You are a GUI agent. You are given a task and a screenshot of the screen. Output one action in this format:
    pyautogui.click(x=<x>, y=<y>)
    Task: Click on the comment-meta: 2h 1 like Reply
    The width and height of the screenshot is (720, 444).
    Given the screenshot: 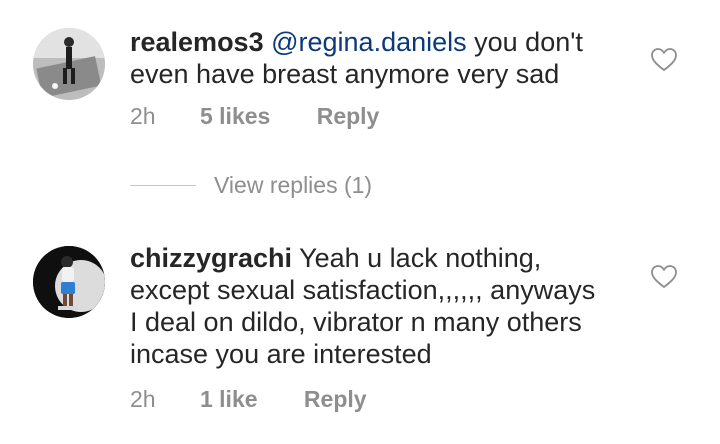 What is the action you would take?
    pyautogui.click(x=248, y=399)
    